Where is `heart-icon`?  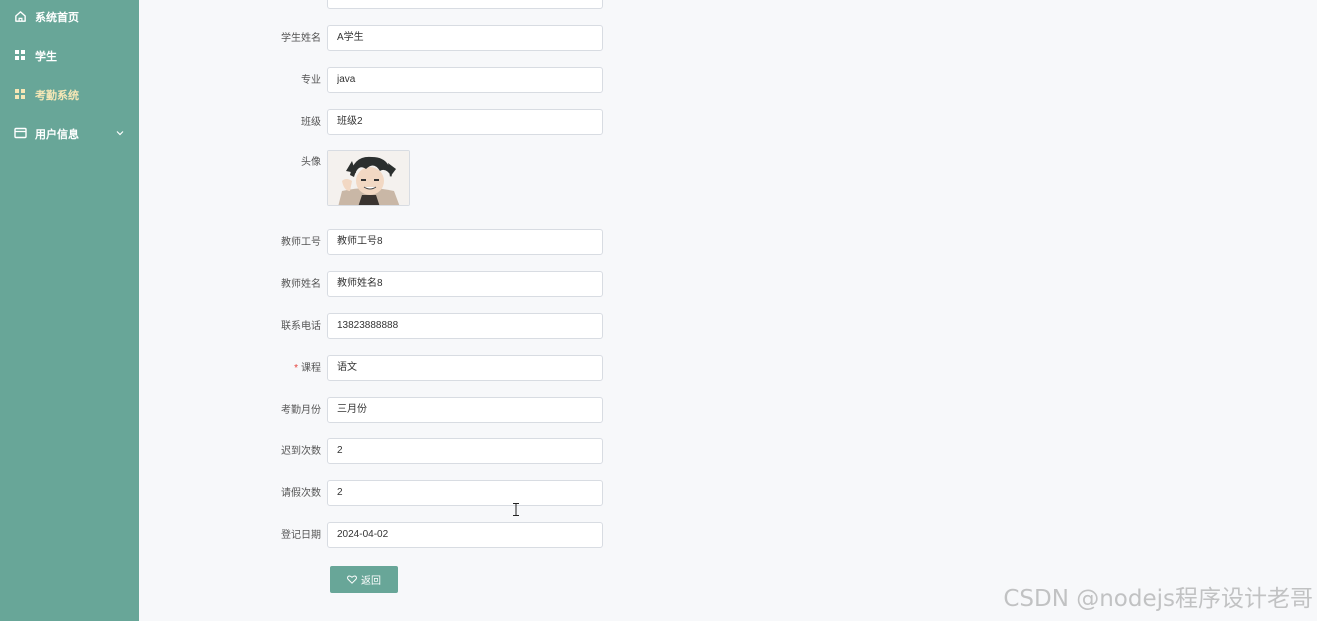 heart-icon is located at coordinates (352, 579).